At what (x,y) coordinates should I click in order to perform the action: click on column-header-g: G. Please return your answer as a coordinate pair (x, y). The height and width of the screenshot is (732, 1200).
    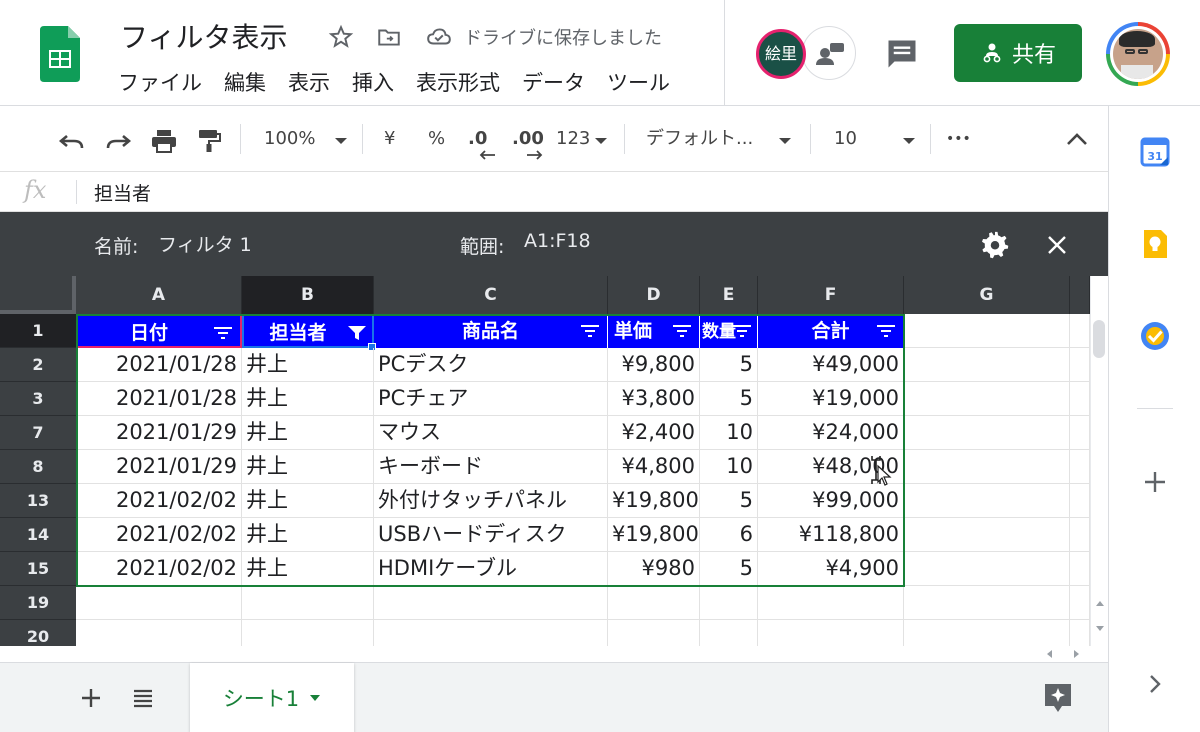
    Looking at the image, I should click on (987, 295).